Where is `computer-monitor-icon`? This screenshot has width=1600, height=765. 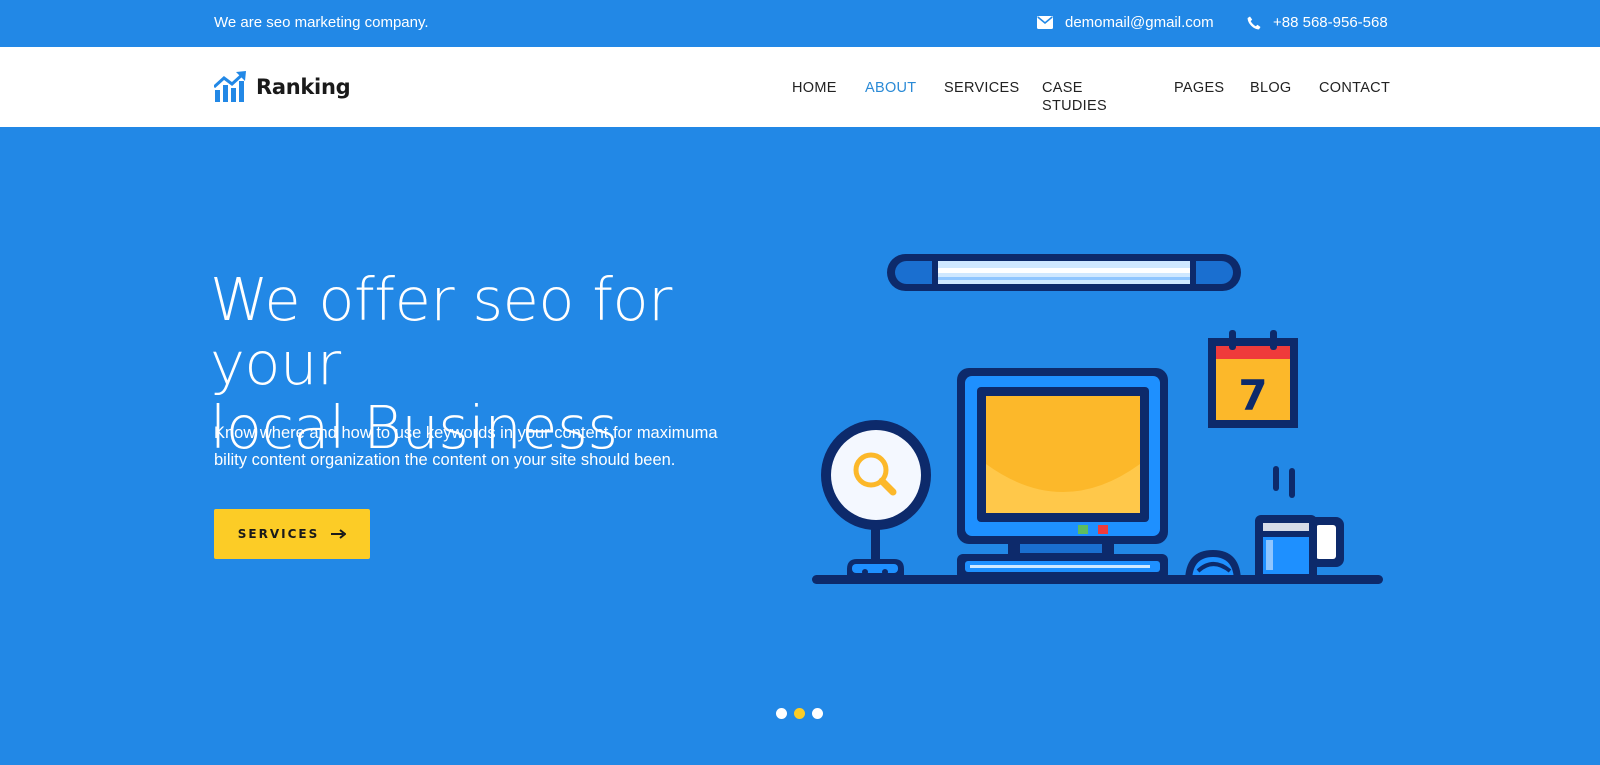 computer-monitor-icon is located at coordinates (1062, 474).